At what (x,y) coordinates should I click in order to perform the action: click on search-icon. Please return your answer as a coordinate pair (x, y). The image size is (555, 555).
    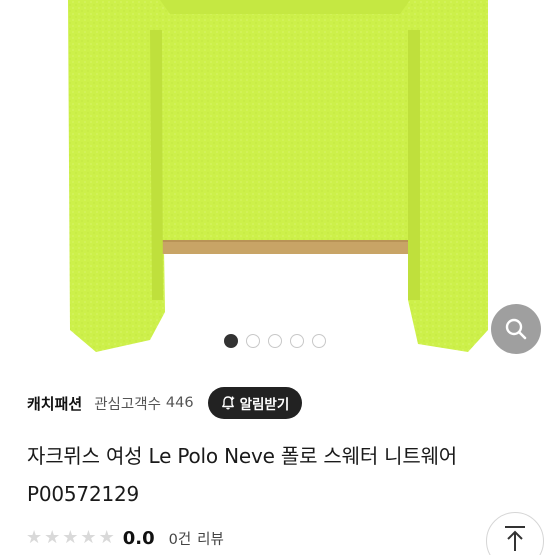
    Looking at the image, I should click on (516, 329).